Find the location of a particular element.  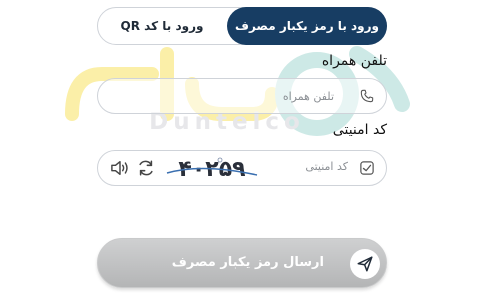

tab-qr-login: ورود با کد QR is located at coordinates (162, 26).